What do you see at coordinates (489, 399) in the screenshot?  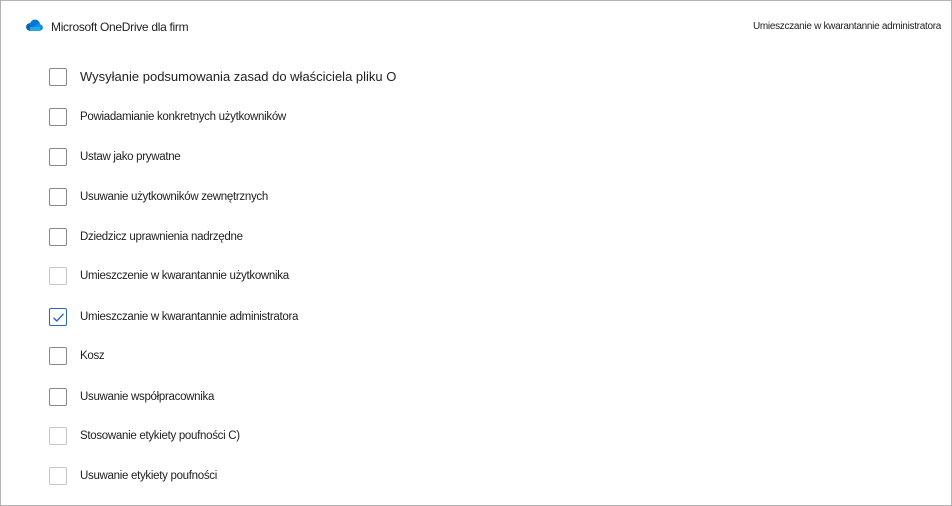 I see `option-remove-collaborator: Usuwanie współpracownika` at bounding box center [489, 399].